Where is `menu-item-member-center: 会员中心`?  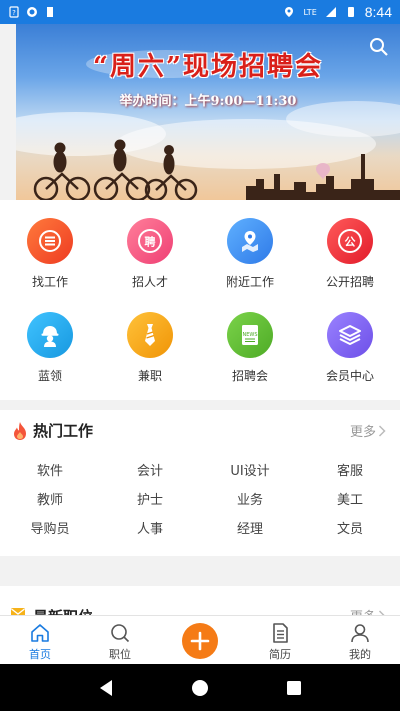
menu-item-member-center: 会员中心 is located at coordinates (350, 341).